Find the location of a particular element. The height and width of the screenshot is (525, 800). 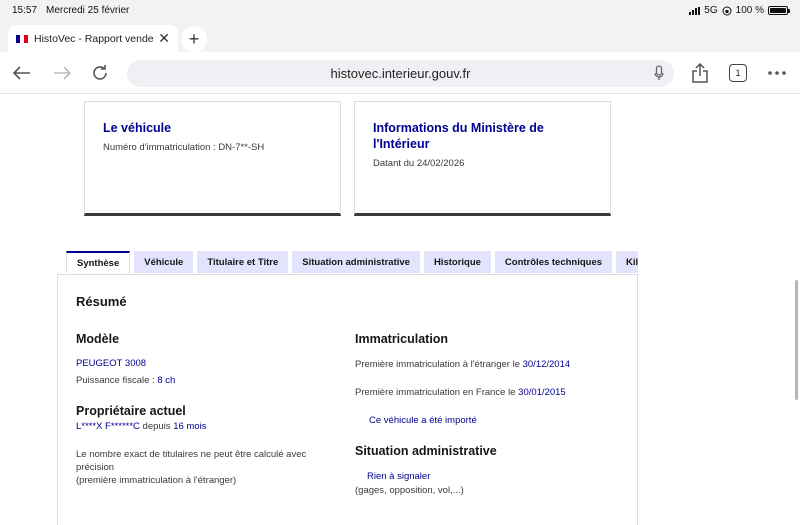

status-date: Mercredi 25 février is located at coordinates (88, 10).